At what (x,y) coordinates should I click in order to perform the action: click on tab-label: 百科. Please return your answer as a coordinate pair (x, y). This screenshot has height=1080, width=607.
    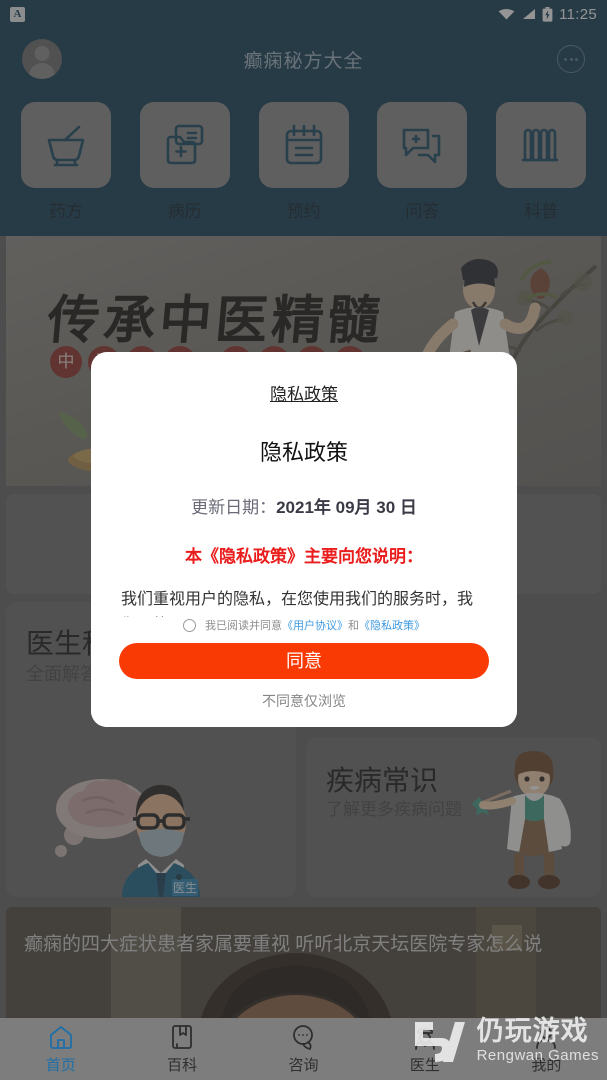
    Looking at the image, I should click on (182, 1065).